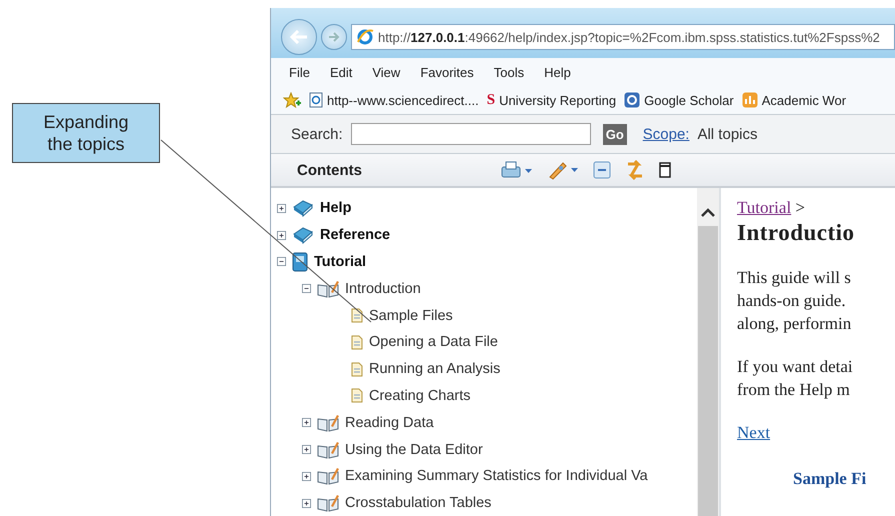  I want to click on menu-item: Favorites, so click(447, 72).